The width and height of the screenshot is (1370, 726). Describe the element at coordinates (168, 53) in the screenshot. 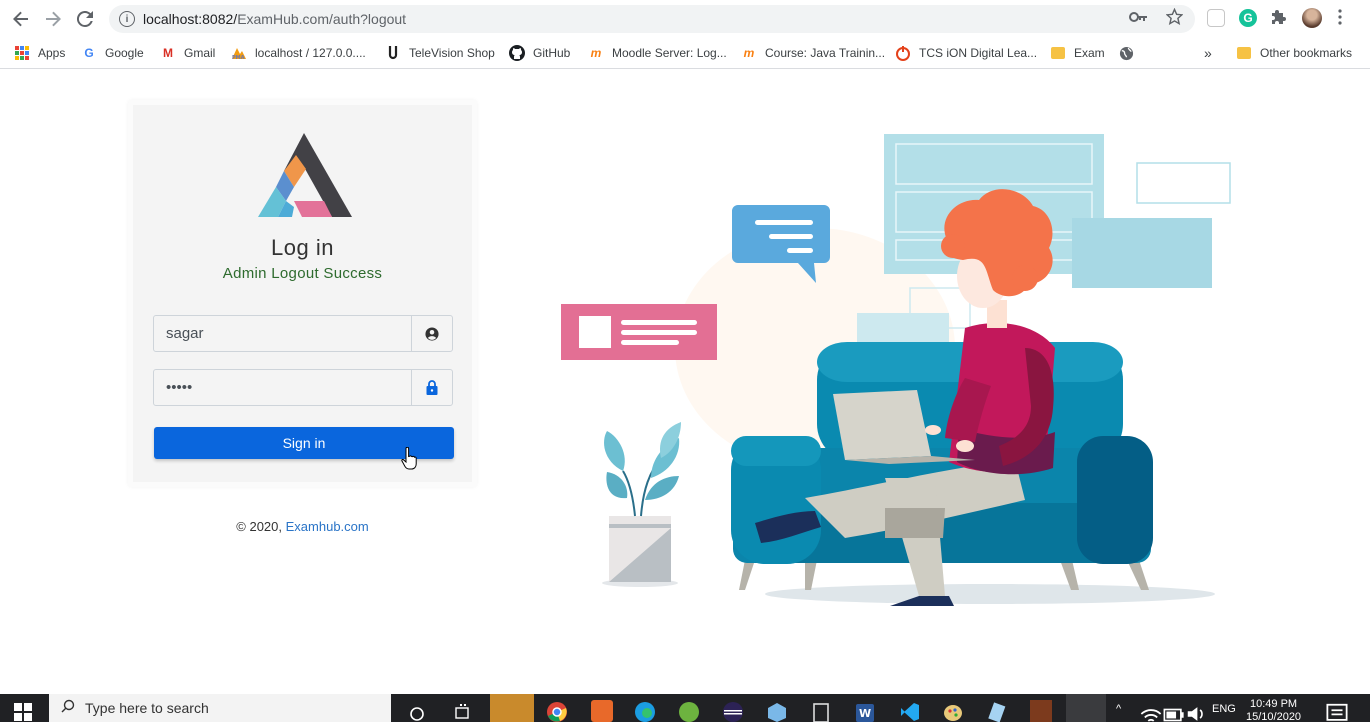

I see `gmail-icon: M` at that location.